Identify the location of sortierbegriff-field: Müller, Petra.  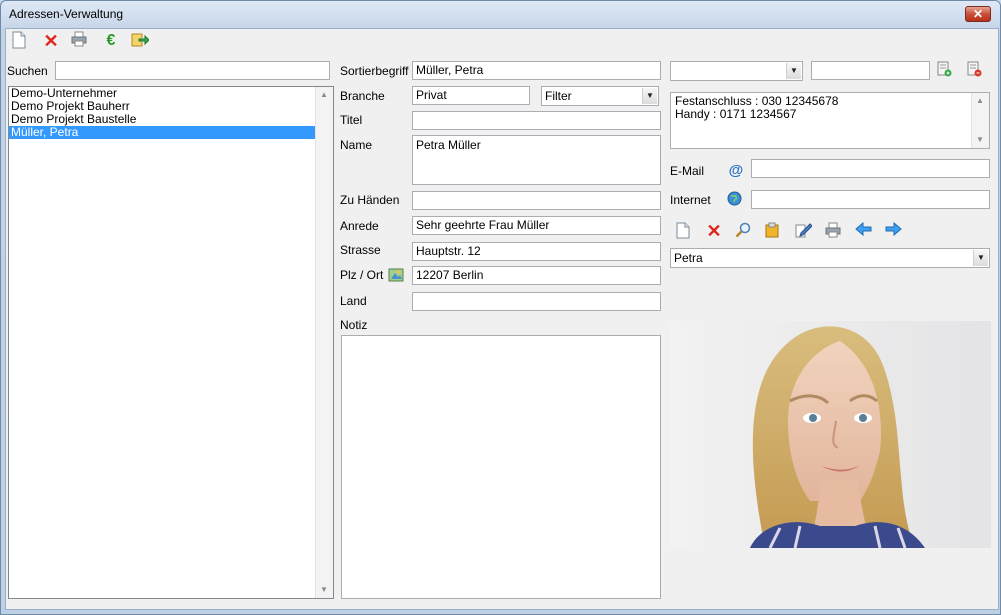
(536, 70).